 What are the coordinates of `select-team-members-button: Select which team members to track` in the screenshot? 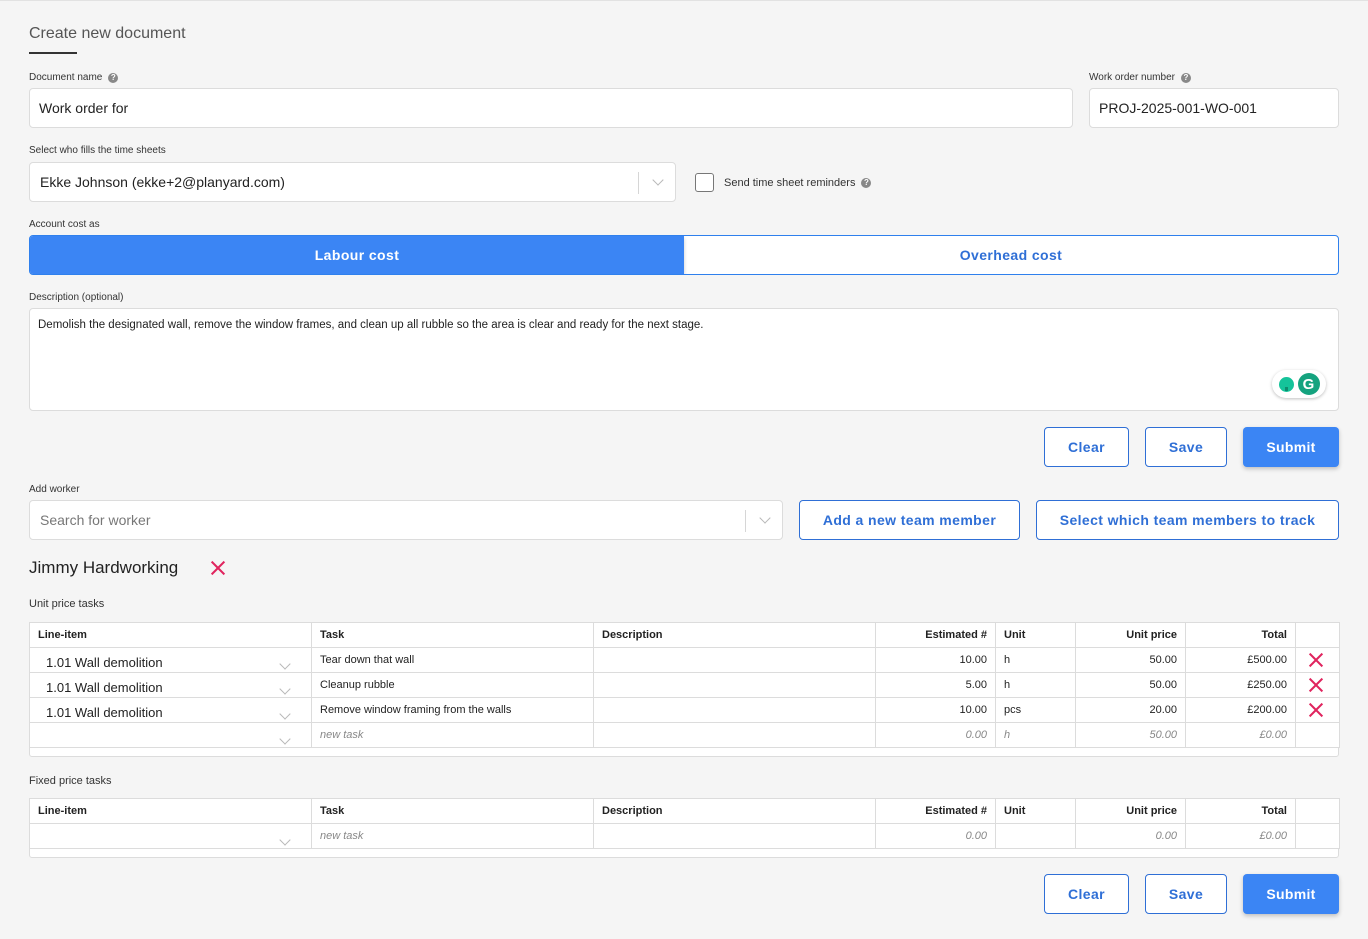 It's located at (1187, 520).